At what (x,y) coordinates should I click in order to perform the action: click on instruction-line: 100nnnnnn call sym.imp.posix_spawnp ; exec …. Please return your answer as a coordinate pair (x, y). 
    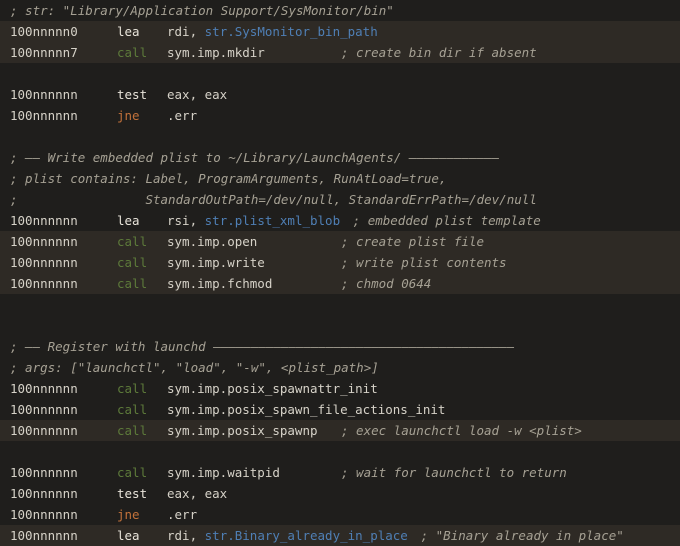
    Looking at the image, I should click on (340, 430).